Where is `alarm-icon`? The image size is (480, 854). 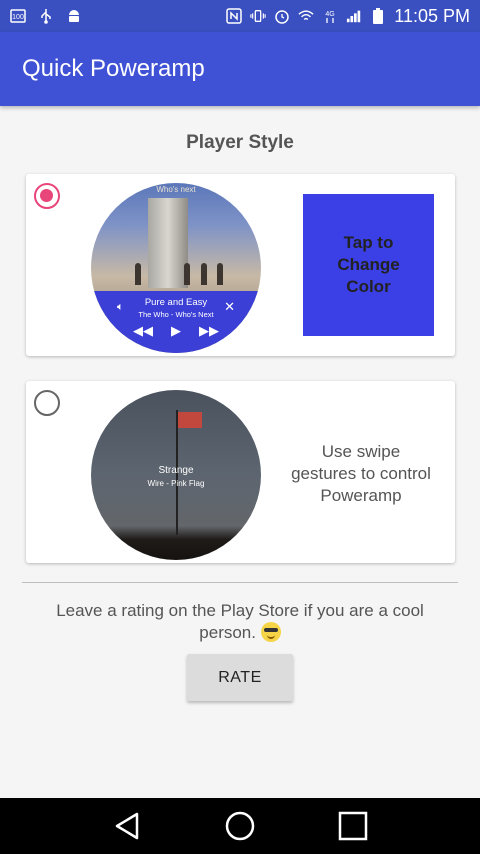 alarm-icon is located at coordinates (282, 16).